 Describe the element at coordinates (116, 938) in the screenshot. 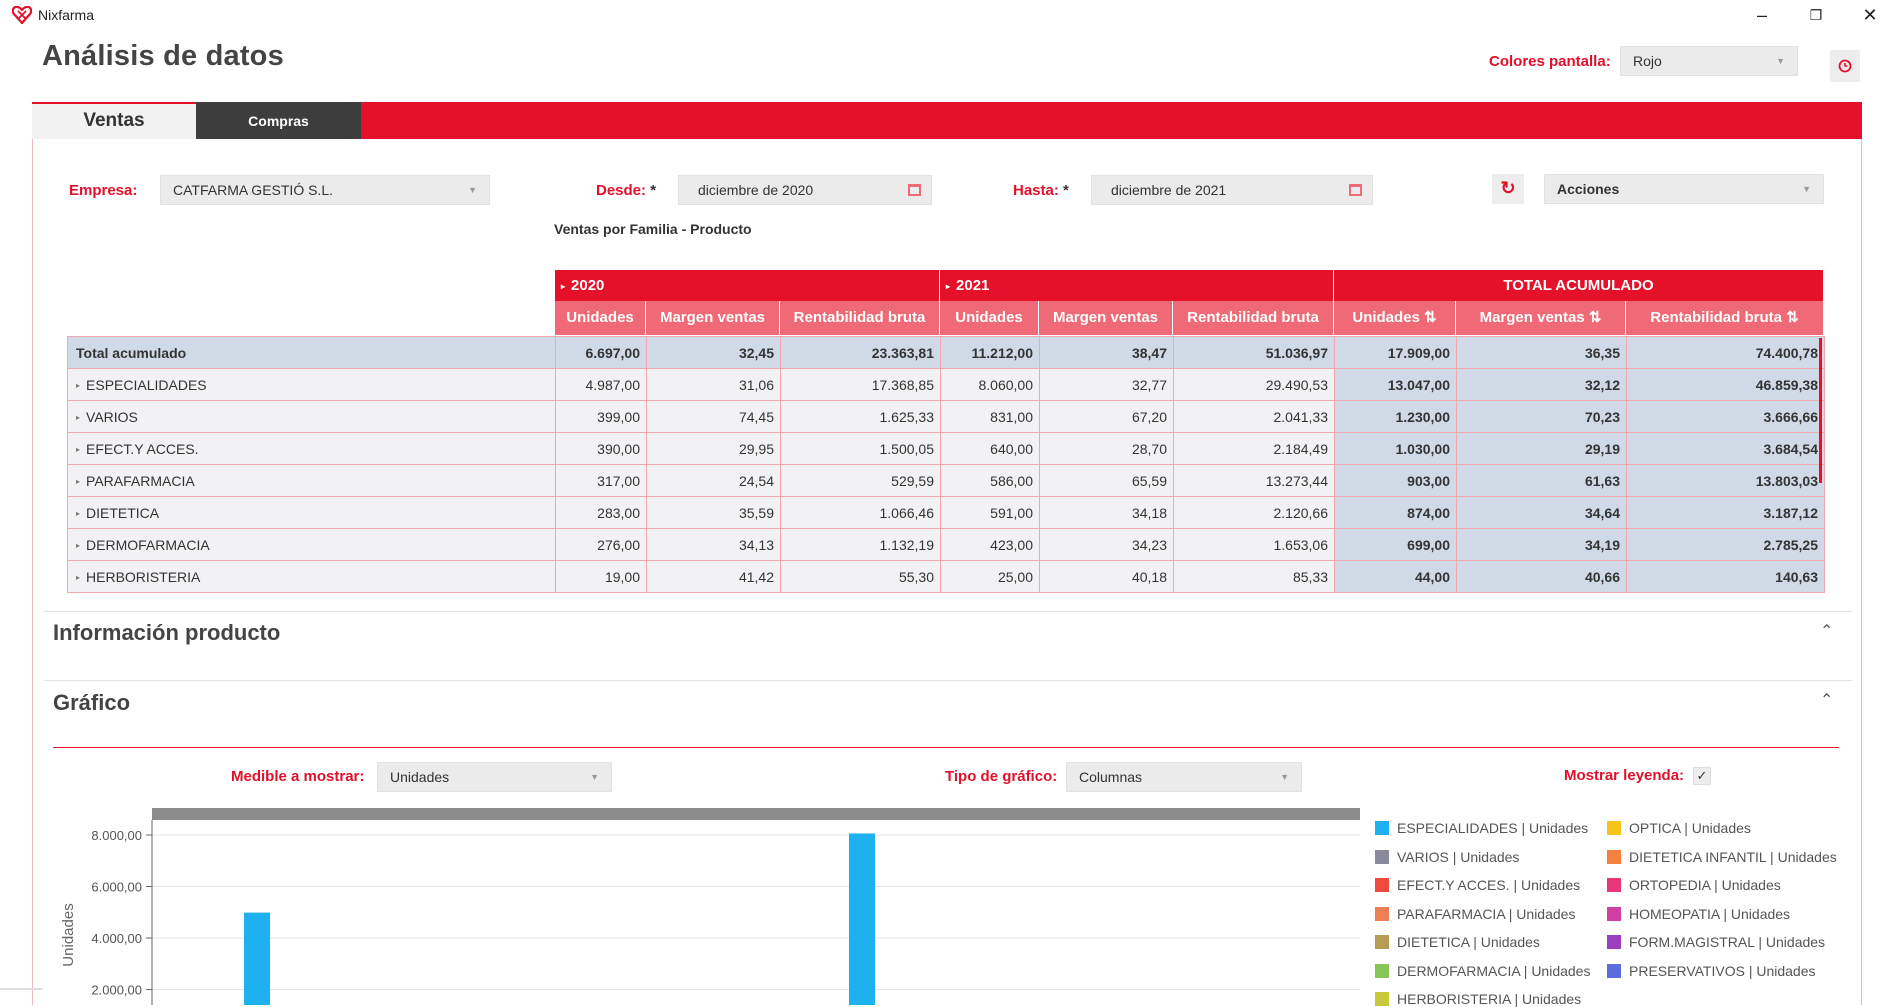

I see `y-tick-label: 4.000,00` at that location.